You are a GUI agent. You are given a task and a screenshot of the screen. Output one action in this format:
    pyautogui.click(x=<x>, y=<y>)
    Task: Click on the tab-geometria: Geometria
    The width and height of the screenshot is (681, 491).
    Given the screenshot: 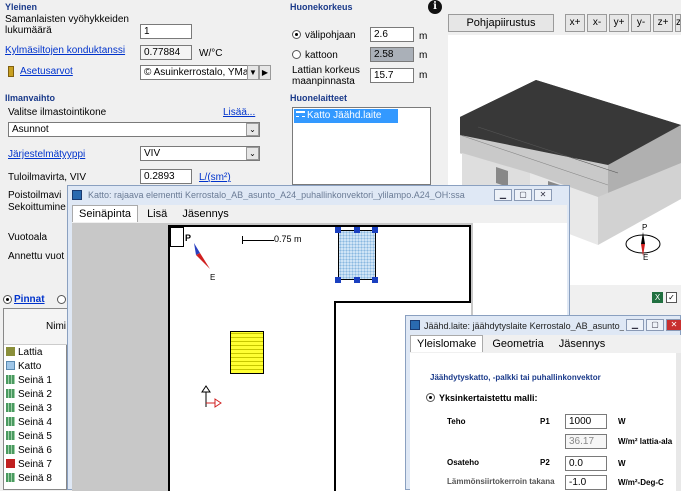 What is the action you would take?
    pyautogui.click(x=517, y=344)
    